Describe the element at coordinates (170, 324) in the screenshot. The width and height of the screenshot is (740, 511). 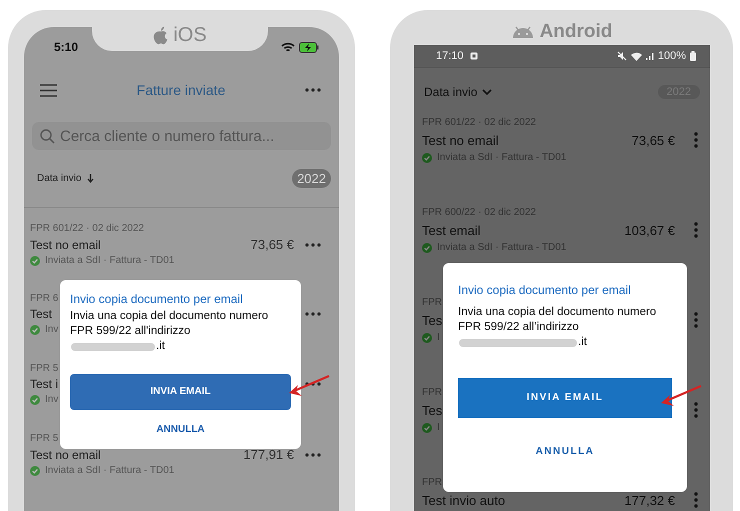
I see `dialog-message: Invia una copia del documento numero FPR 599/22 all'indirizzo` at that location.